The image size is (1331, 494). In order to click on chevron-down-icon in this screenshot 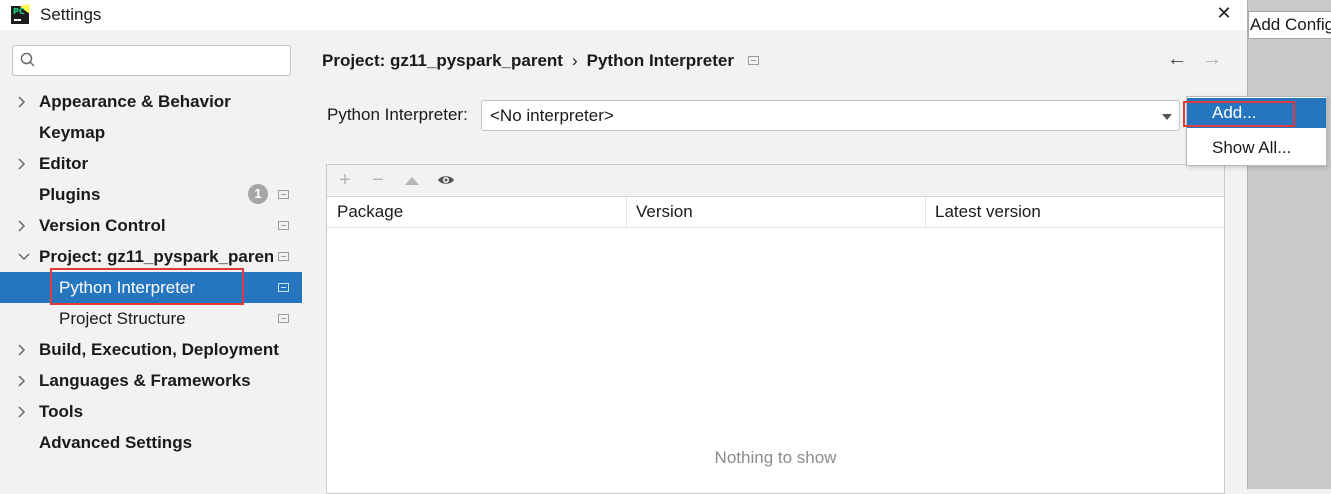, I will do `click(24, 256)`.